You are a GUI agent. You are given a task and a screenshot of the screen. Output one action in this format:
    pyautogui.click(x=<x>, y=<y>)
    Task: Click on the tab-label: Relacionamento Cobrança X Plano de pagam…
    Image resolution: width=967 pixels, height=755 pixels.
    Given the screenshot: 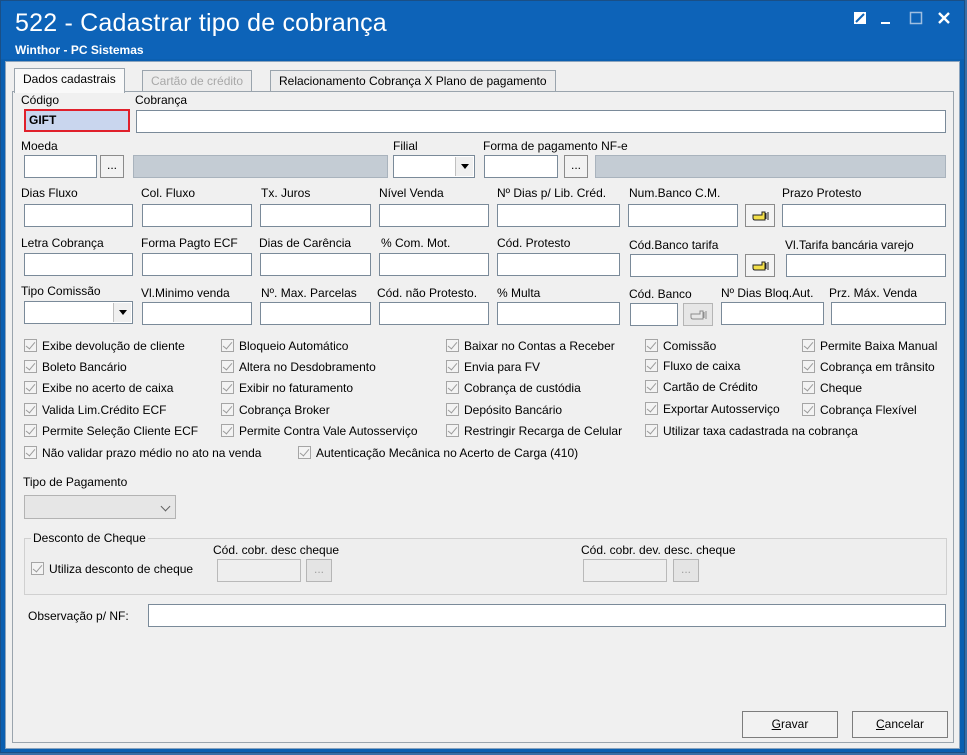 What is the action you would take?
    pyautogui.click(x=413, y=81)
    